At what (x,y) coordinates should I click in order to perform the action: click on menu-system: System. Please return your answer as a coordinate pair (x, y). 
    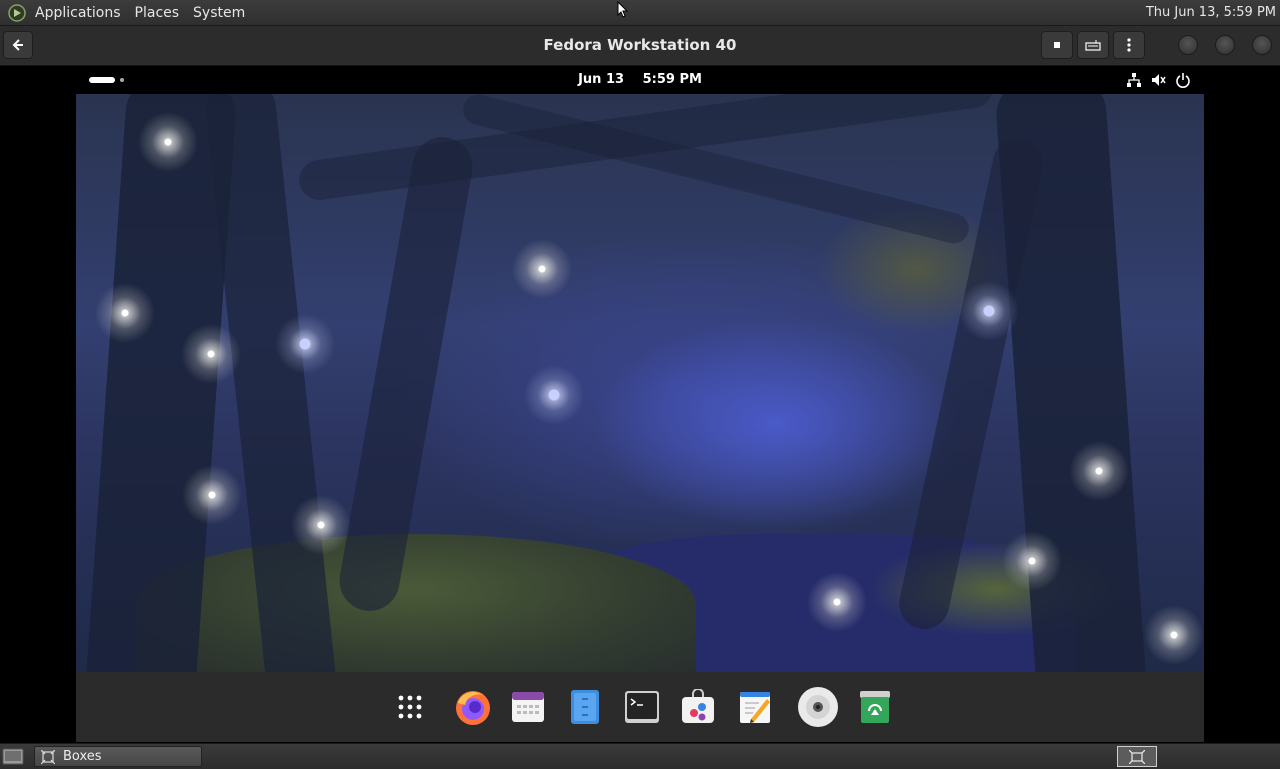
    Looking at the image, I should click on (219, 13).